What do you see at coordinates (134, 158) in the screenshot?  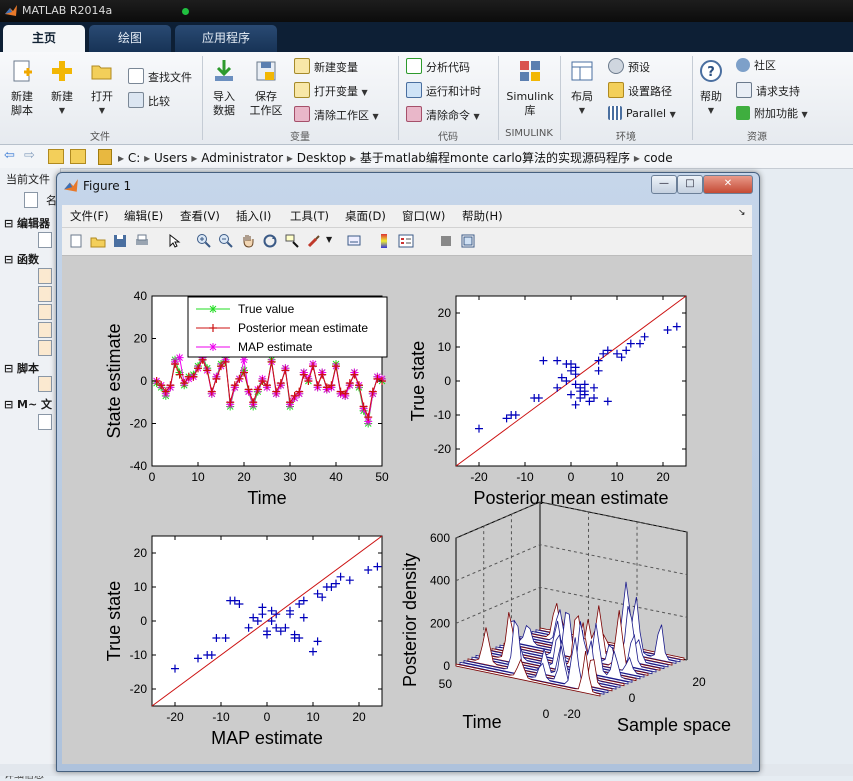 I see `breadcrumb-item: C:` at bounding box center [134, 158].